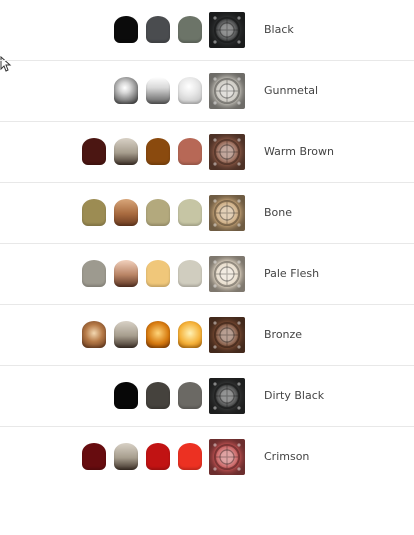 The height and width of the screenshot is (535, 414). I want to click on colour-row: Dirty Black, so click(207, 396).